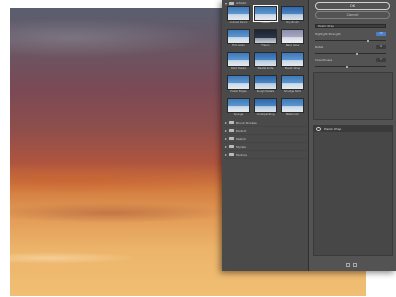  I want to click on param-label-smoothness: Smoothness, so click(324, 60).